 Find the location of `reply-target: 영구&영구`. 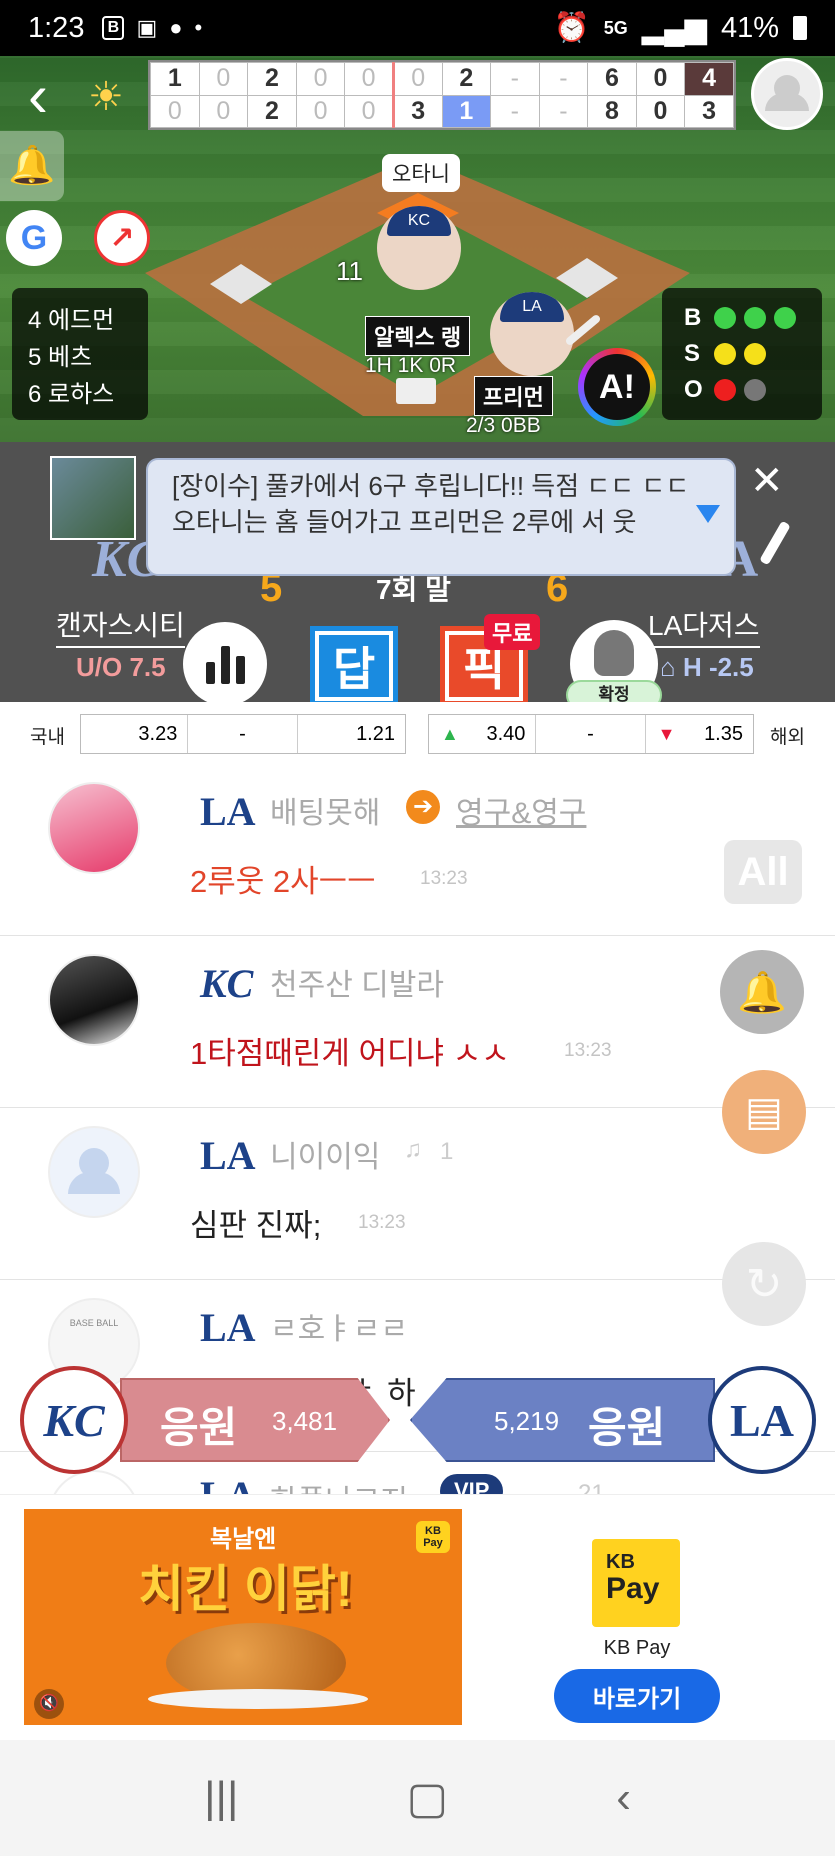

reply-target: 영구&영구 is located at coordinates (521, 810).